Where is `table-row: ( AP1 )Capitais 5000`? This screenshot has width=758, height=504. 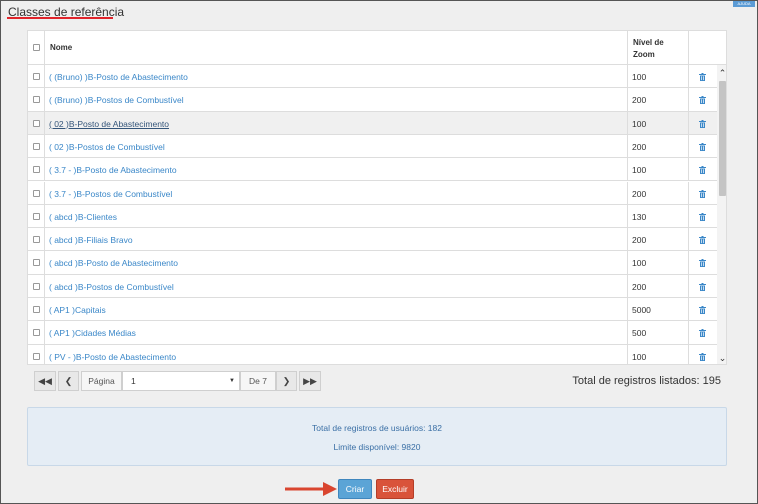 table-row: ( AP1 )Capitais 5000 is located at coordinates (372, 310).